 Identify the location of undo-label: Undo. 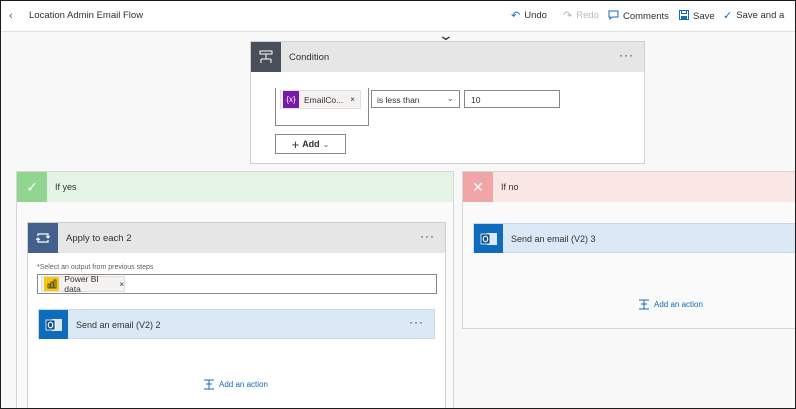
(535, 15).